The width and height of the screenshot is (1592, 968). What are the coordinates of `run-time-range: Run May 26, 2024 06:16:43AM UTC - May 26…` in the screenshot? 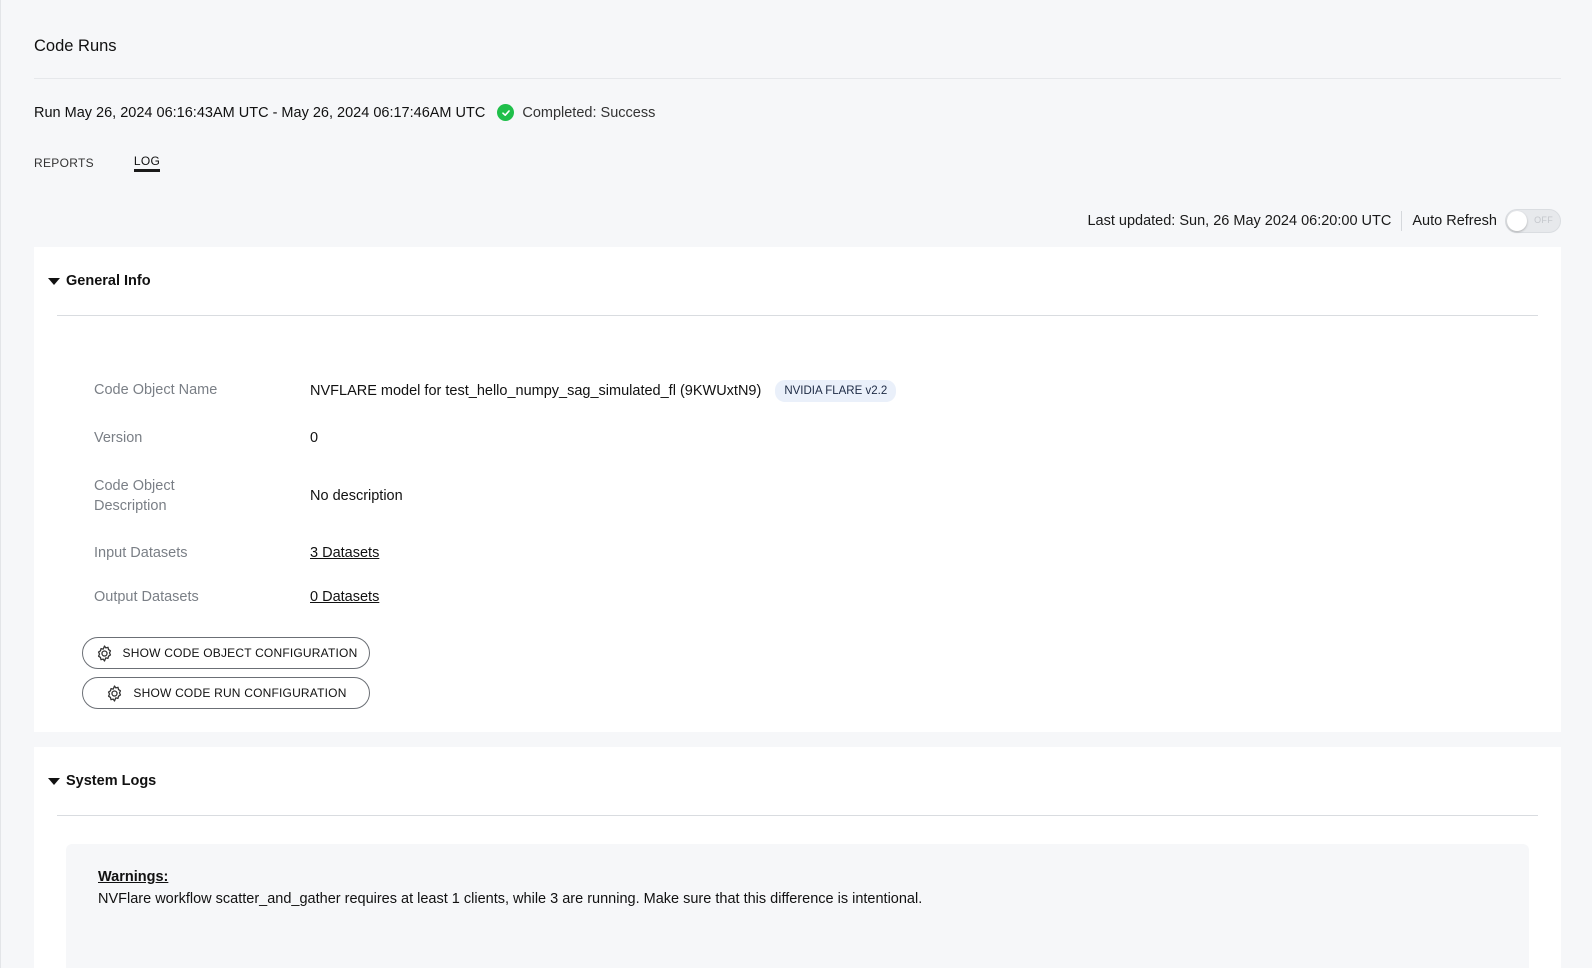 It's located at (260, 112).